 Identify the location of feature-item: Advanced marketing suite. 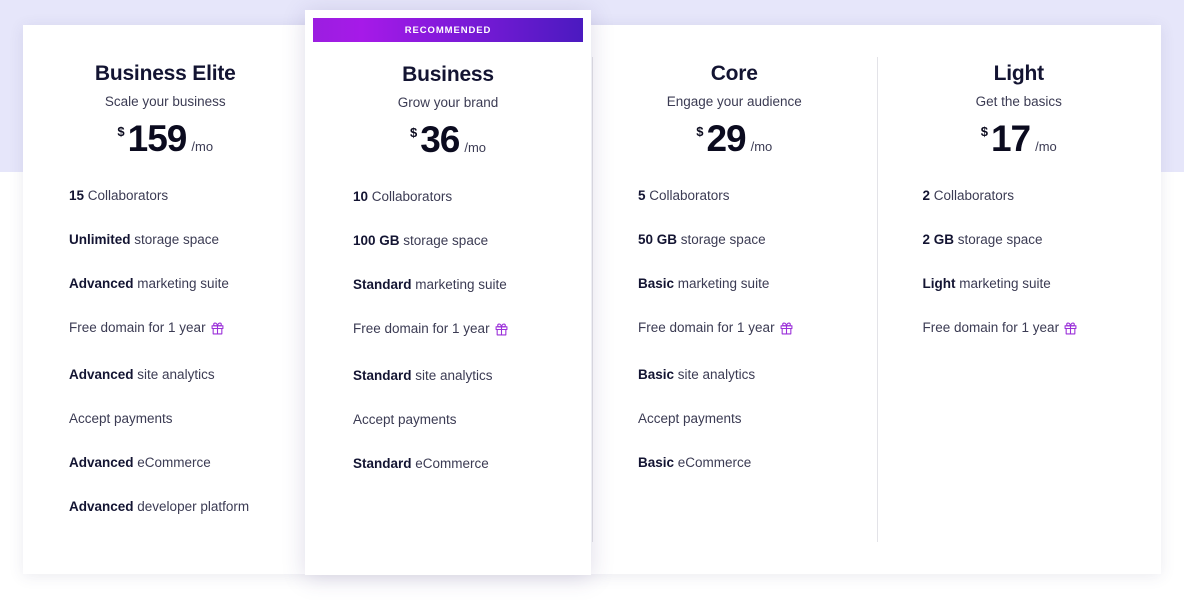
(169, 283).